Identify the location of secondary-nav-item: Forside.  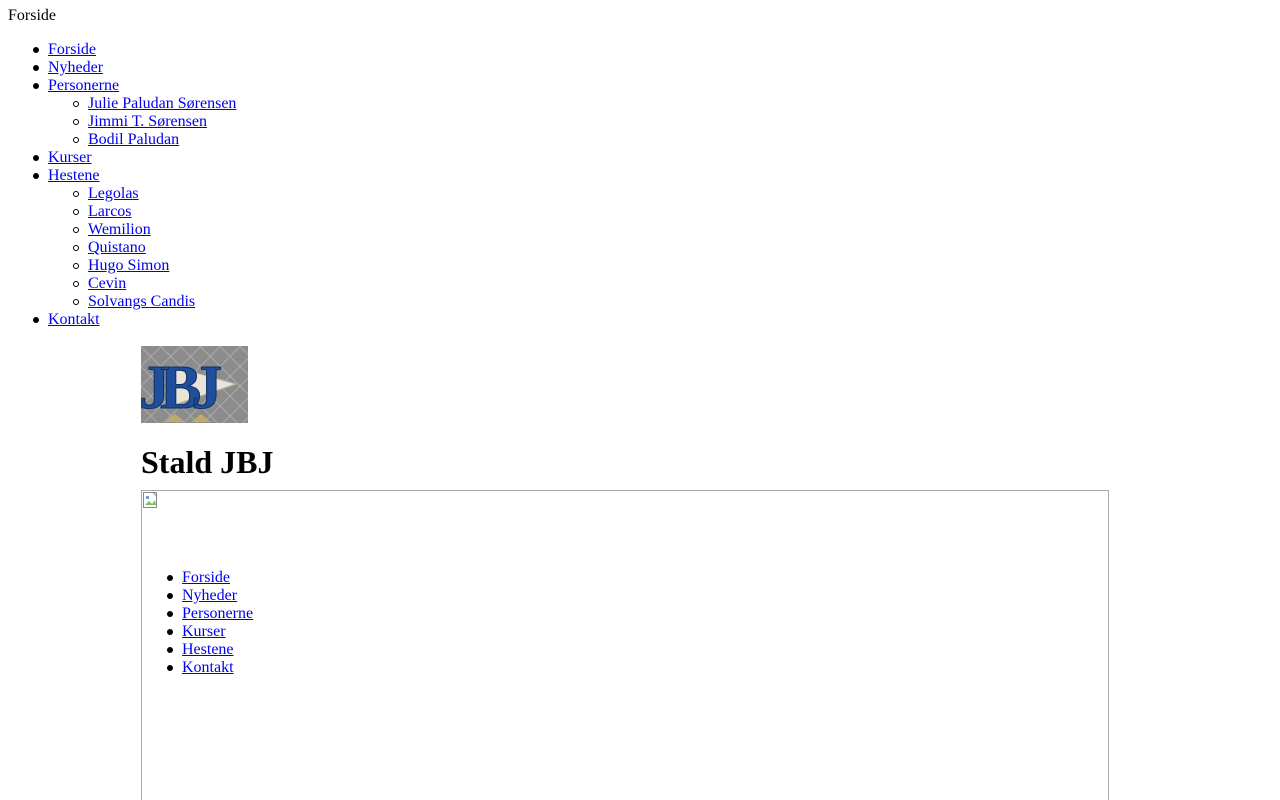
(209, 578).